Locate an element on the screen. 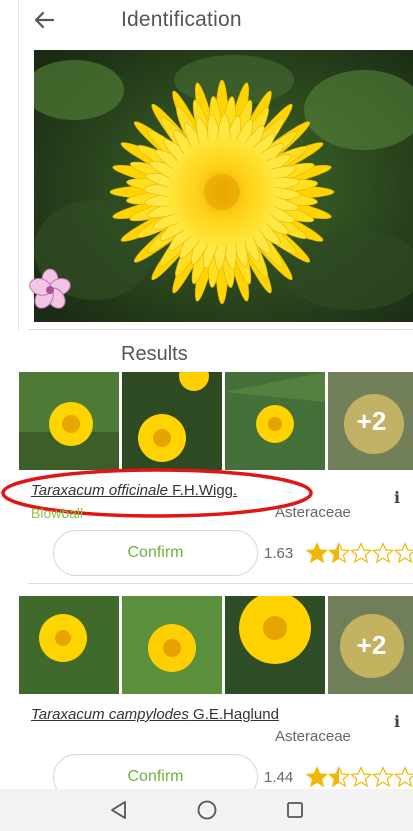 The height and width of the screenshot is (831, 413). result-1-rating is located at coordinates (359, 553).